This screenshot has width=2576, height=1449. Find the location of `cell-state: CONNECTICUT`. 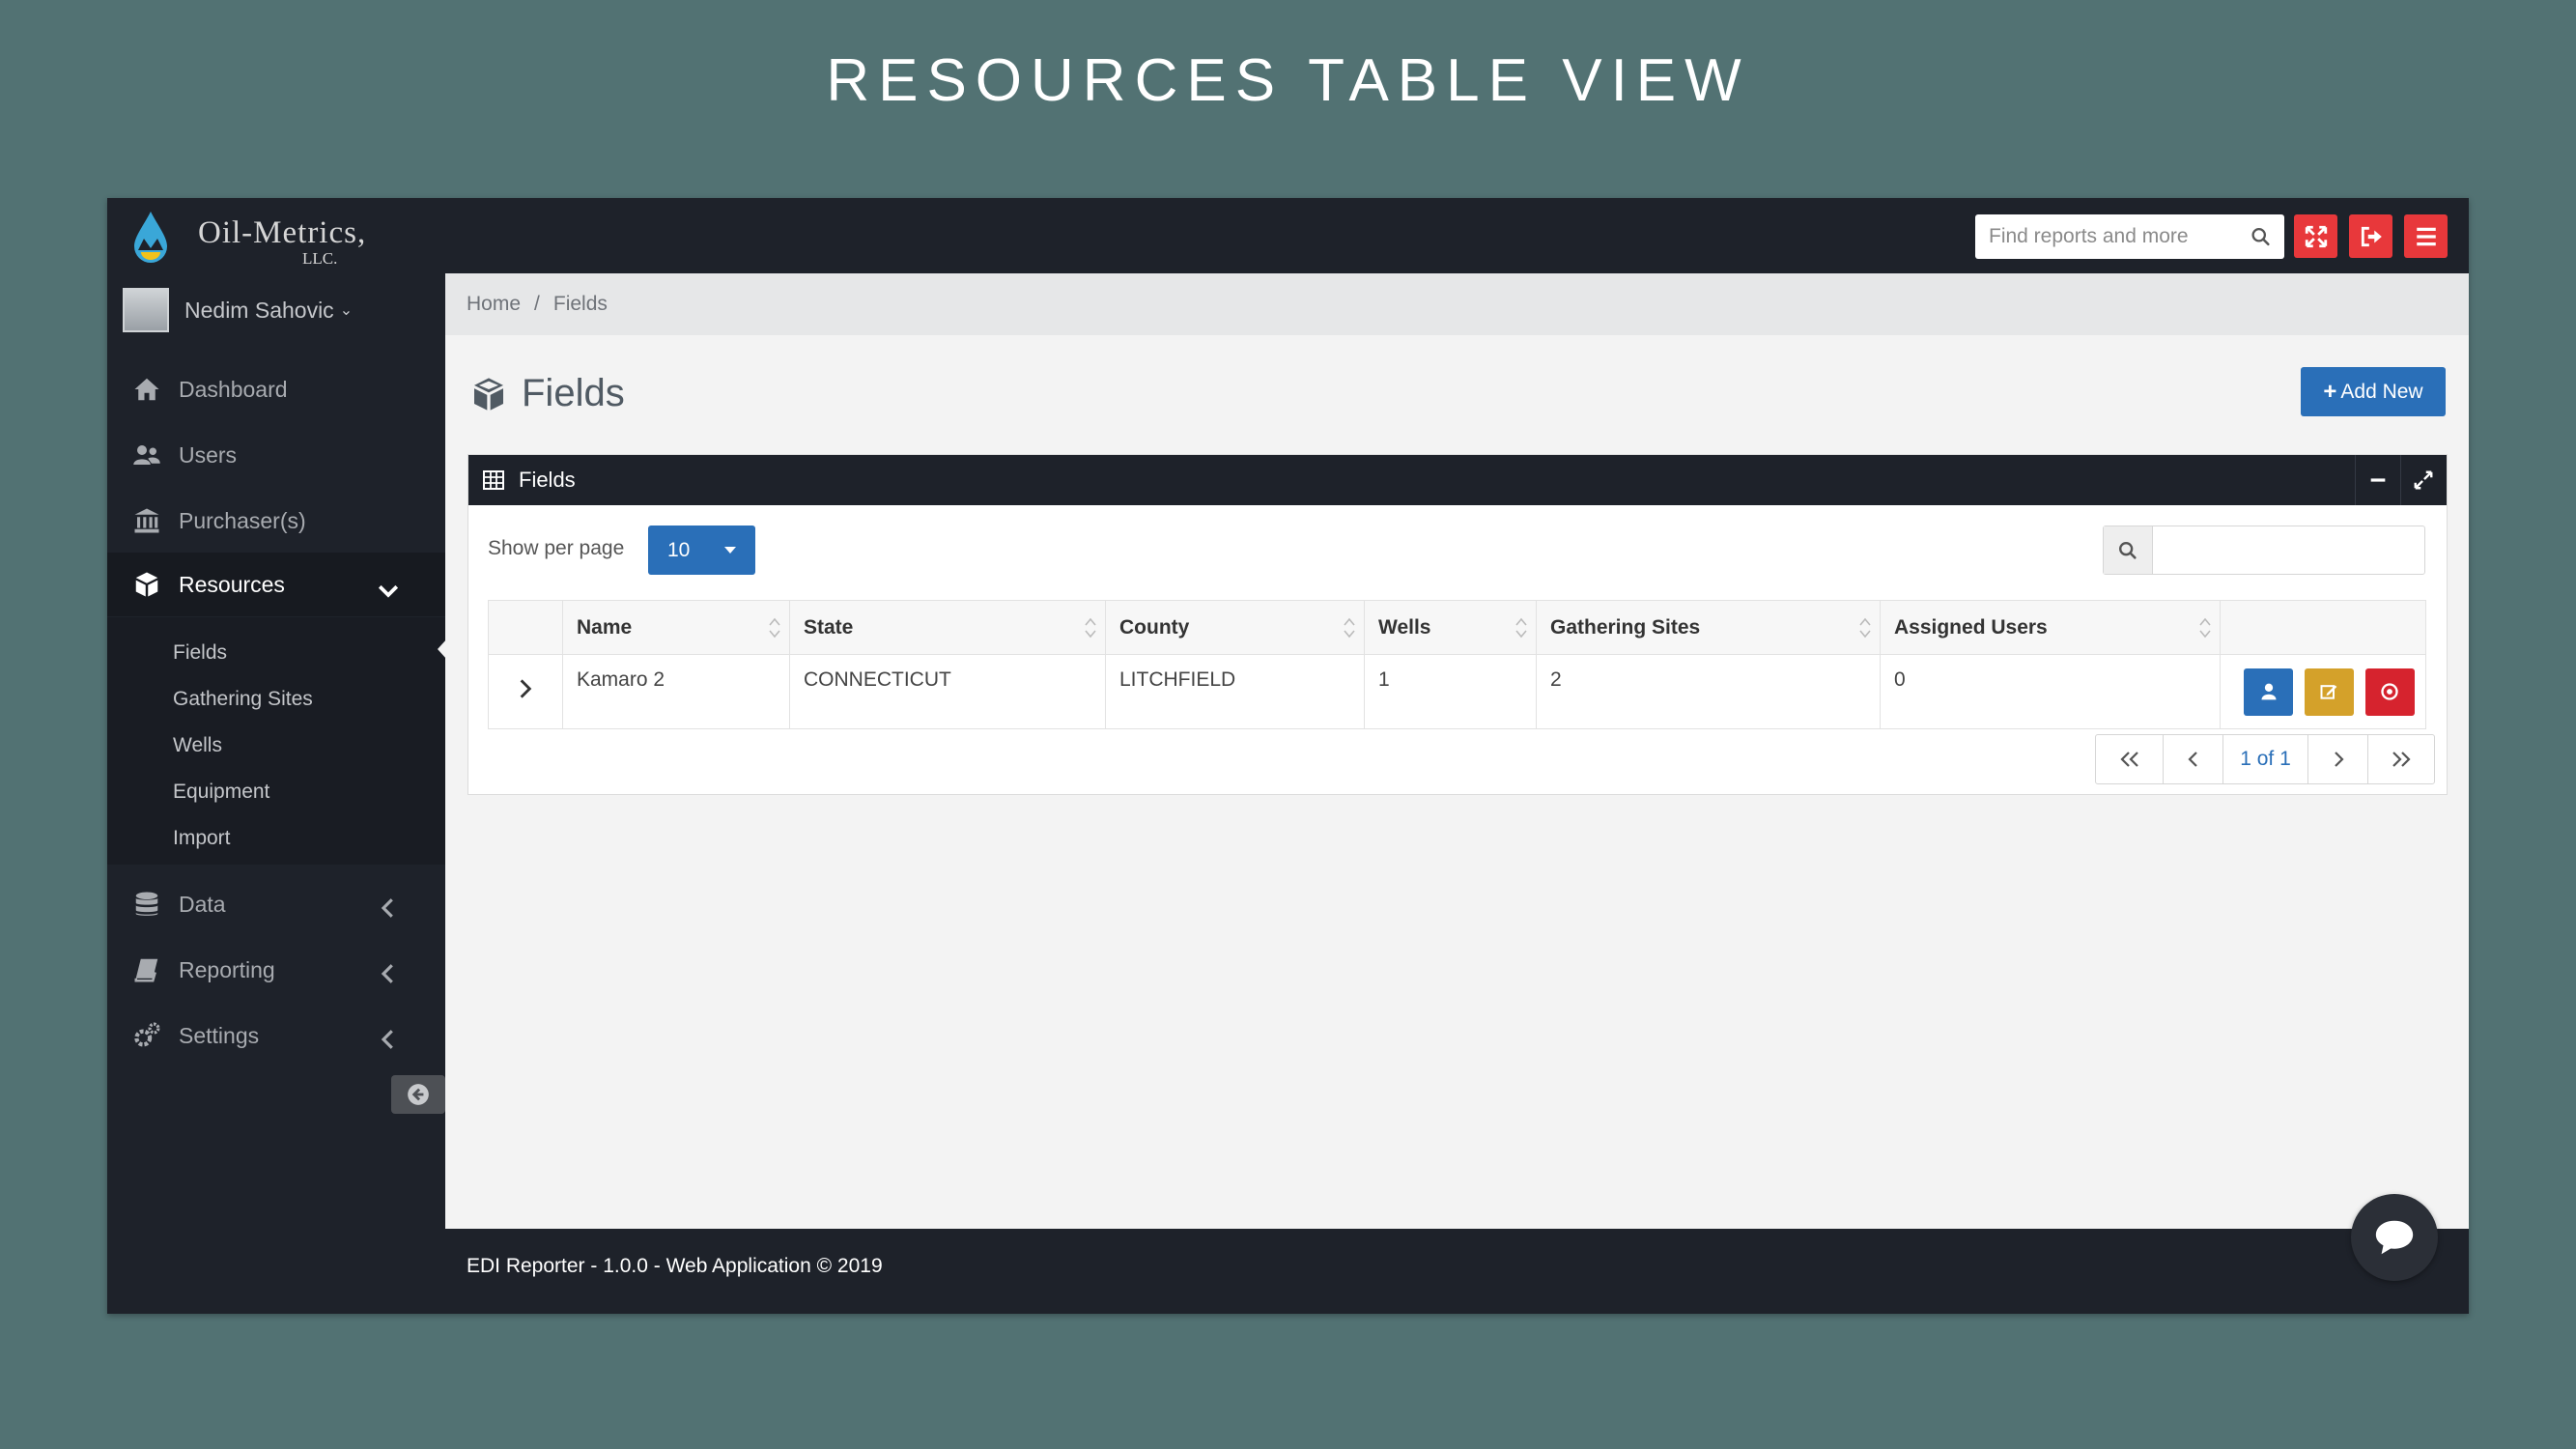

cell-state: CONNECTICUT is located at coordinates (947, 691).